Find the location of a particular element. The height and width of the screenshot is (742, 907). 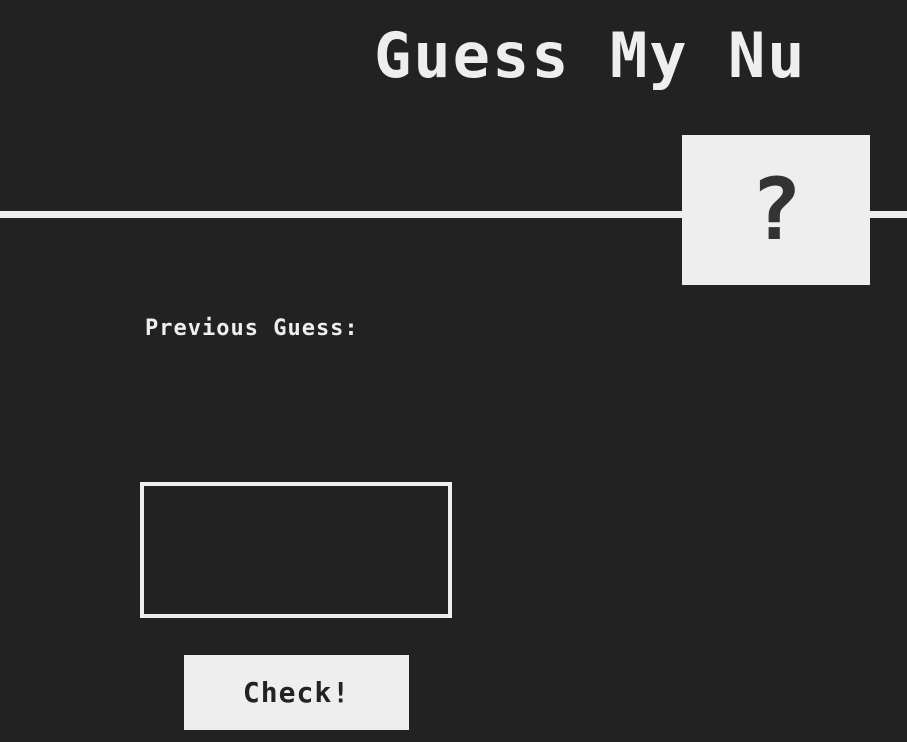

question-mark: ? is located at coordinates (776, 210).